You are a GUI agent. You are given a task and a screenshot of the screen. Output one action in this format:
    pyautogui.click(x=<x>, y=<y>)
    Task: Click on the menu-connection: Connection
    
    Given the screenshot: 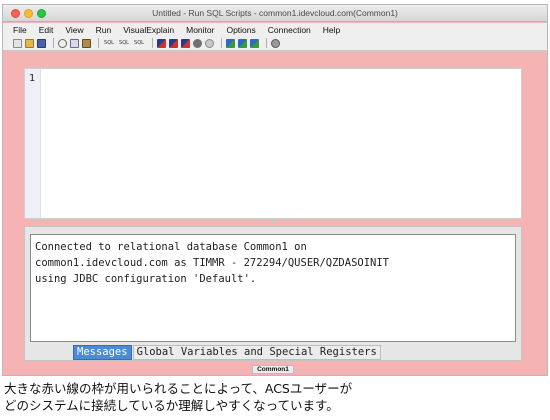 What is the action you would take?
    pyautogui.click(x=289, y=30)
    